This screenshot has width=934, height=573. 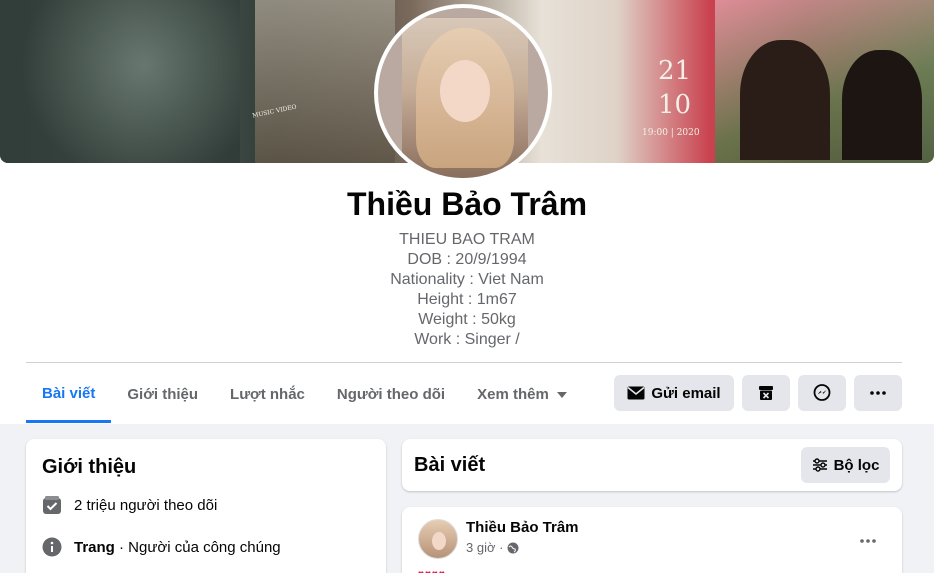 What do you see at coordinates (52, 547) in the screenshot?
I see `info-icon` at bounding box center [52, 547].